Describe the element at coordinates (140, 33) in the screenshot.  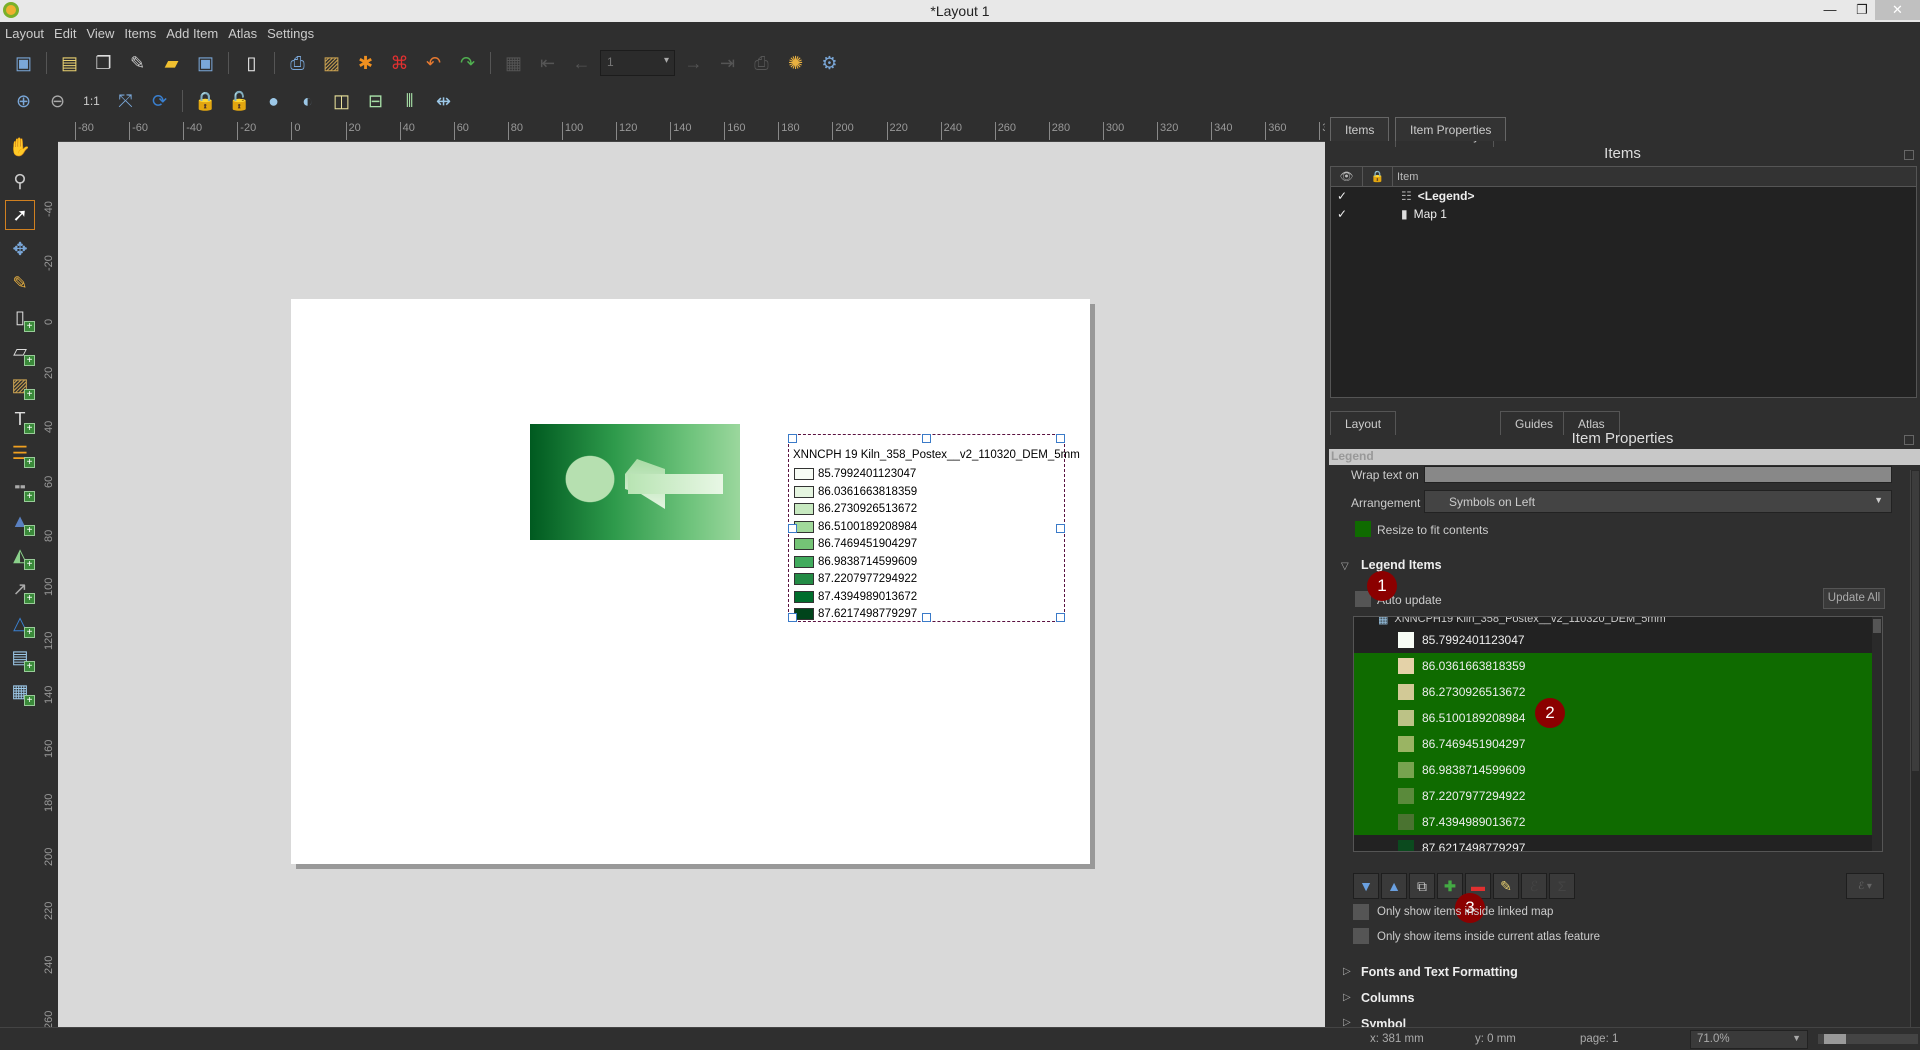
I see `menu-items: Items` at that location.